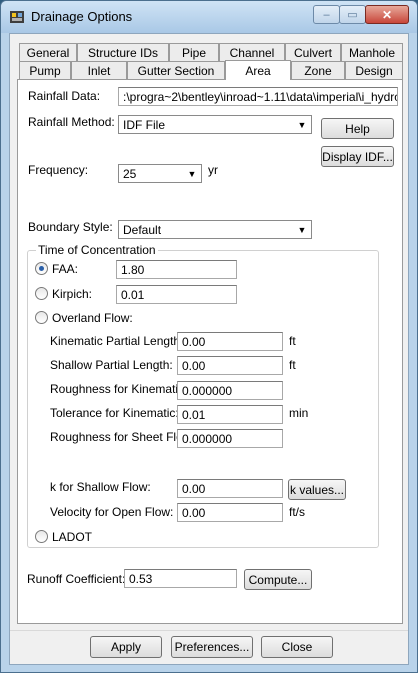 This screenshot has height=673, width=418. What do you see at coordinates (114, 413) in the screenshot?
I see `tolerance-kinematic-label: Tolerance for Kinematic:` at bounding box center [114, 413].